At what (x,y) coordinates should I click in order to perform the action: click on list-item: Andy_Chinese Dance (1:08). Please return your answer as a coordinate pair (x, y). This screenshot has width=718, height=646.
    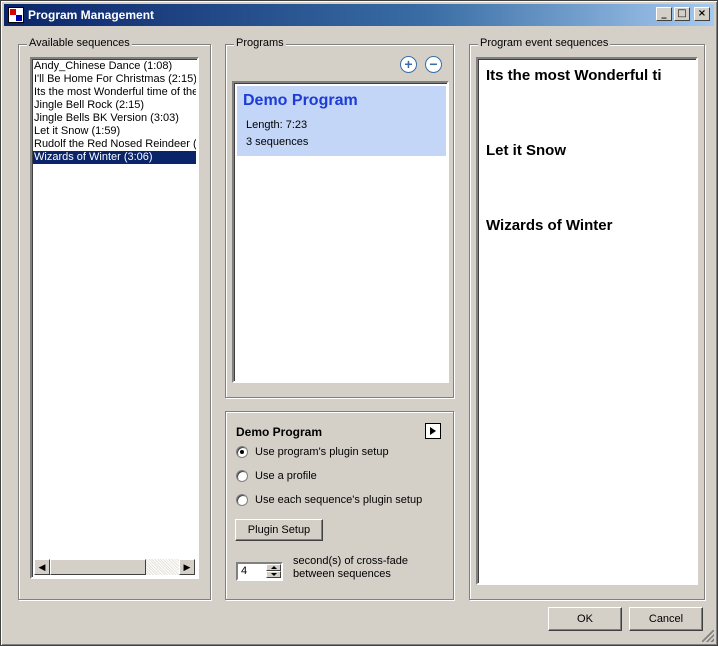
    Looking at the image, I should click on (114, 66).